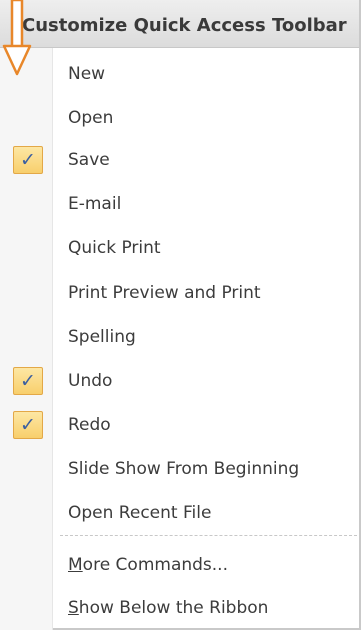 The image size is (361, 630). Describe the element at coordinates (179, 204) in the screenshot. I see `menu-item-email: E-mail` at that location.